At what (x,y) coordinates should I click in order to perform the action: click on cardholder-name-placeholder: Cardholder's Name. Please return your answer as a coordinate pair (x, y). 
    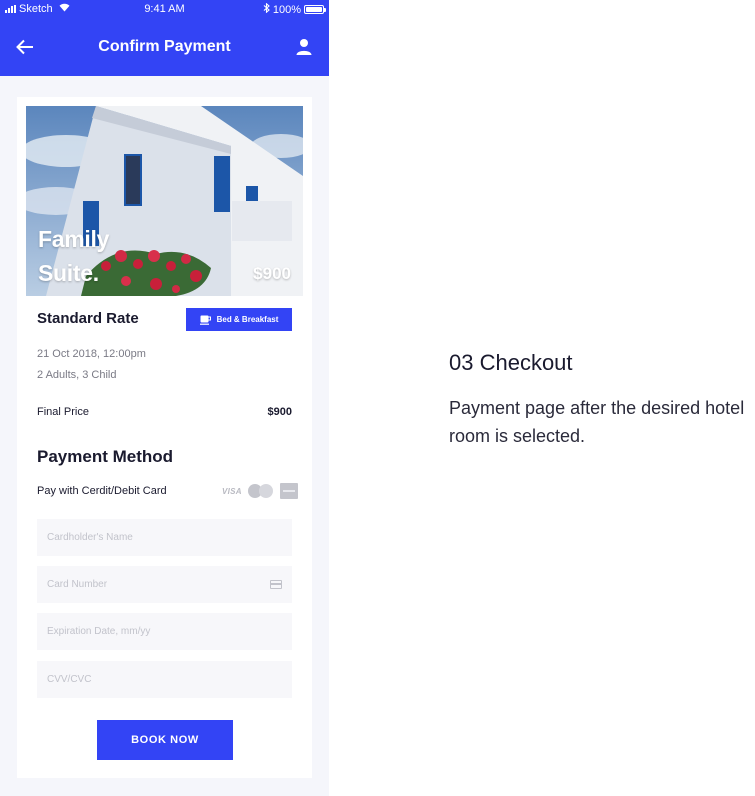
    Looking at the image, I should click on (90, 537).